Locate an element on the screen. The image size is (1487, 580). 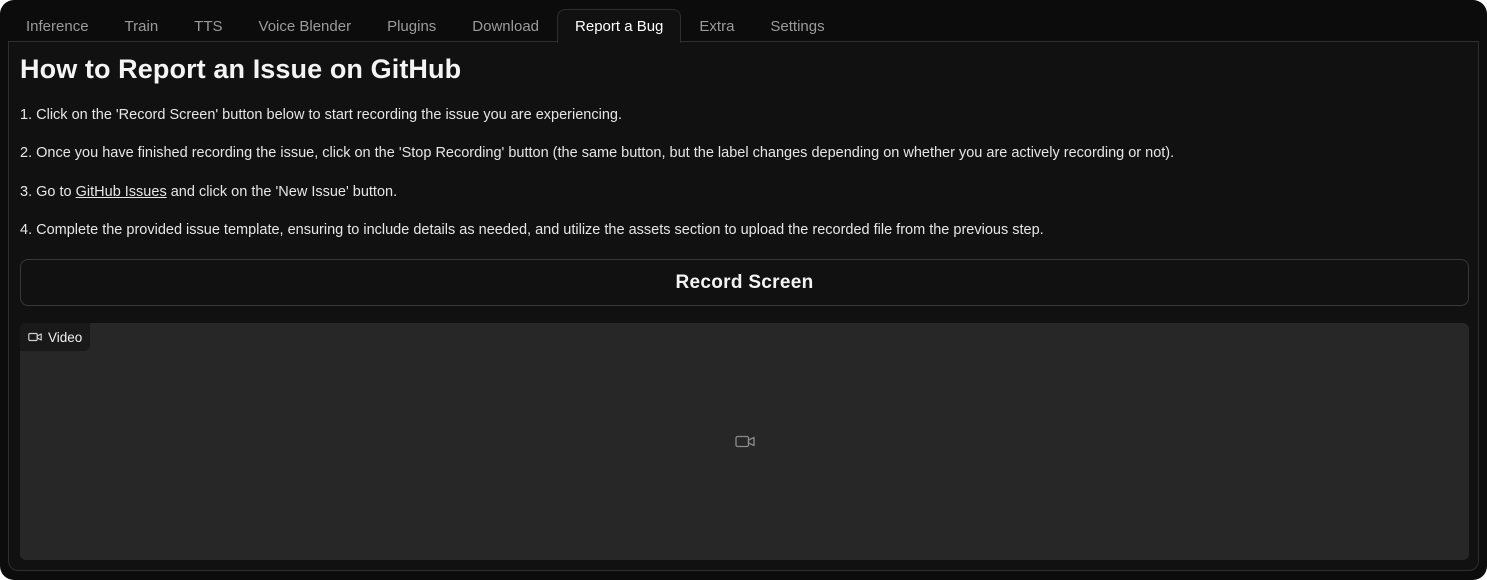
tab-inference: Inference is located at coordinates (57, 25).